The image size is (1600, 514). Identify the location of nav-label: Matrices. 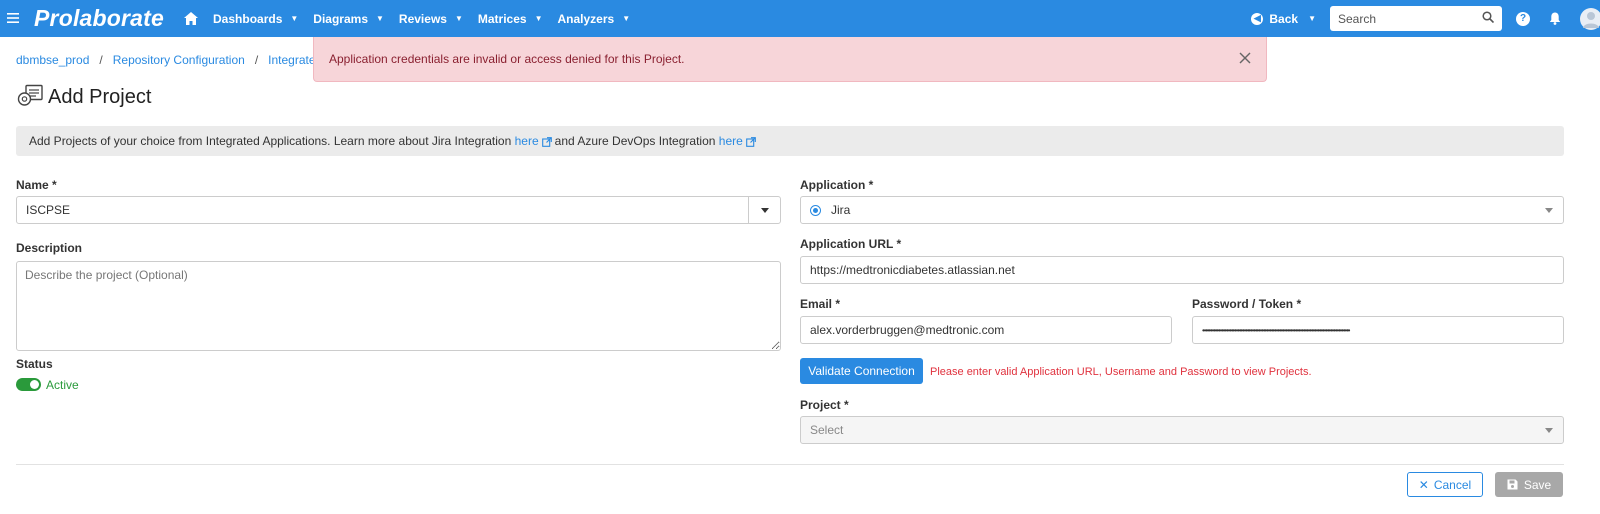
(502, 18).